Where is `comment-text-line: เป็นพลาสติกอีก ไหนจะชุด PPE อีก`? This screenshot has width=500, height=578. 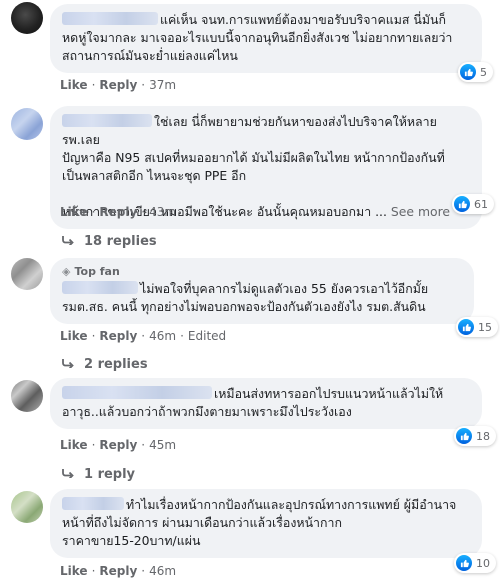 comment-text-line: เป็นพลาสติกอีก ไหนจะชุด PPE อีก is located at coordinates (154, 175).